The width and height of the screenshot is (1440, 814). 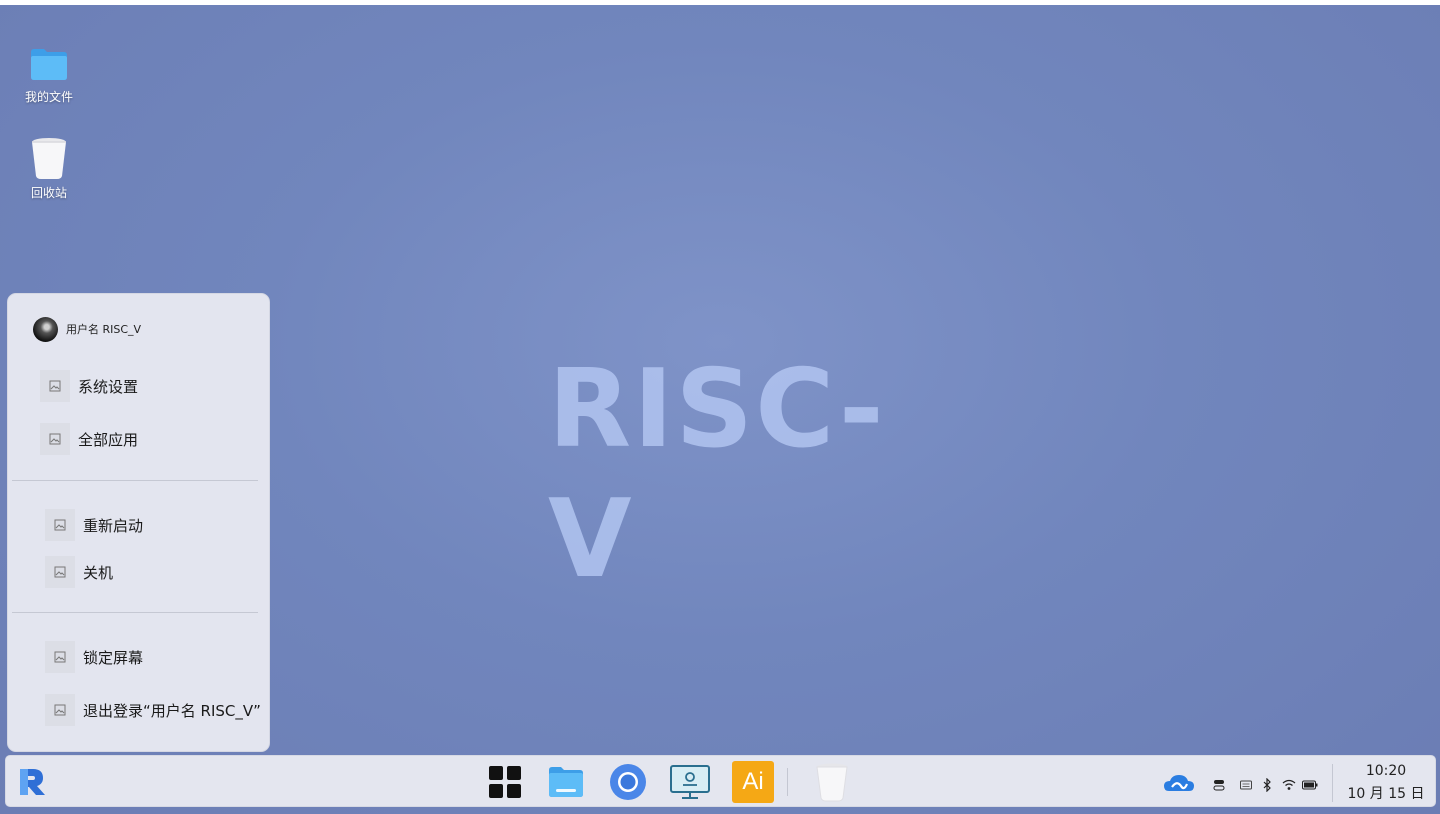 I want to click on desktop-icon-label: 回收站, so click(x=48, y=193).